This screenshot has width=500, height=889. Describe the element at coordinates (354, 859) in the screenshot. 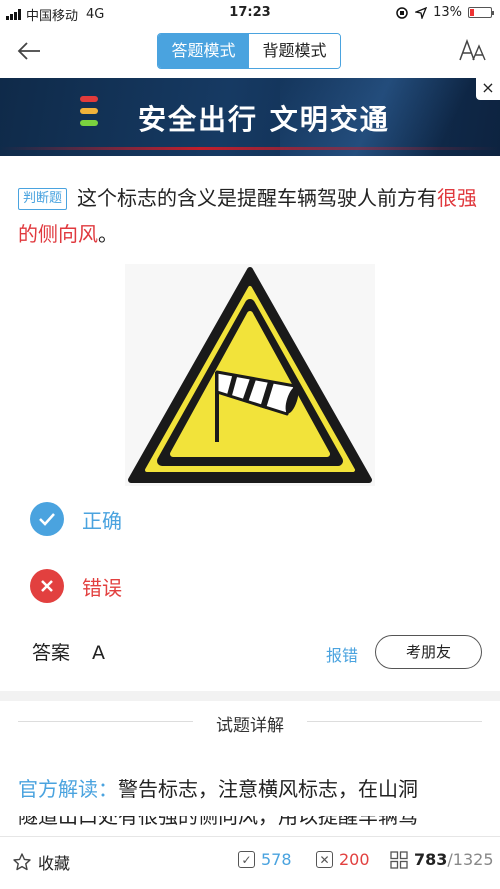

I see `wrong-count-value: 200` at that location.